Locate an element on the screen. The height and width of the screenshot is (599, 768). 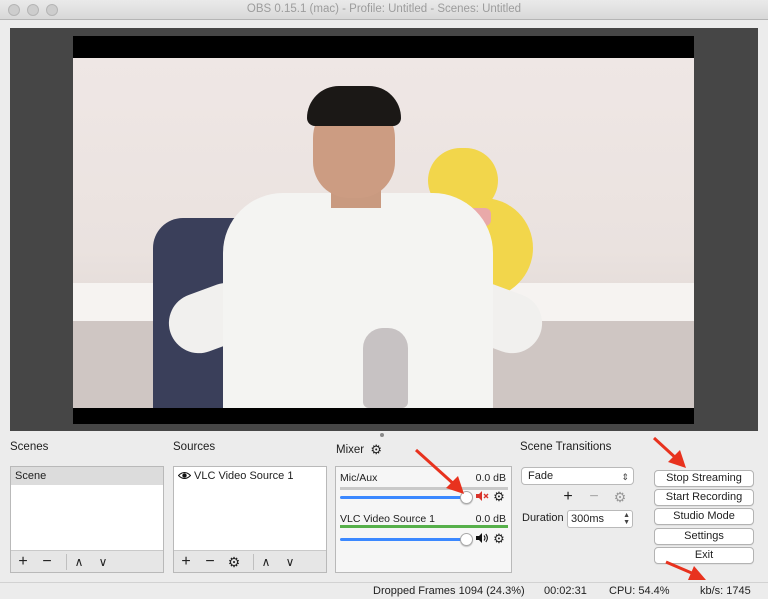
transition-select-value: Fade is located at coordinates (541, 476).